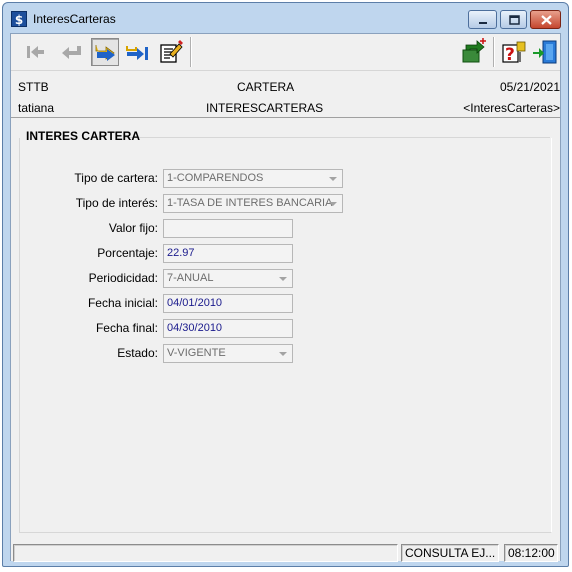  Describe the element at coordinates (228, 328) in the screenshot. I see `fecha-final-field: 04/30/2010` at that location.